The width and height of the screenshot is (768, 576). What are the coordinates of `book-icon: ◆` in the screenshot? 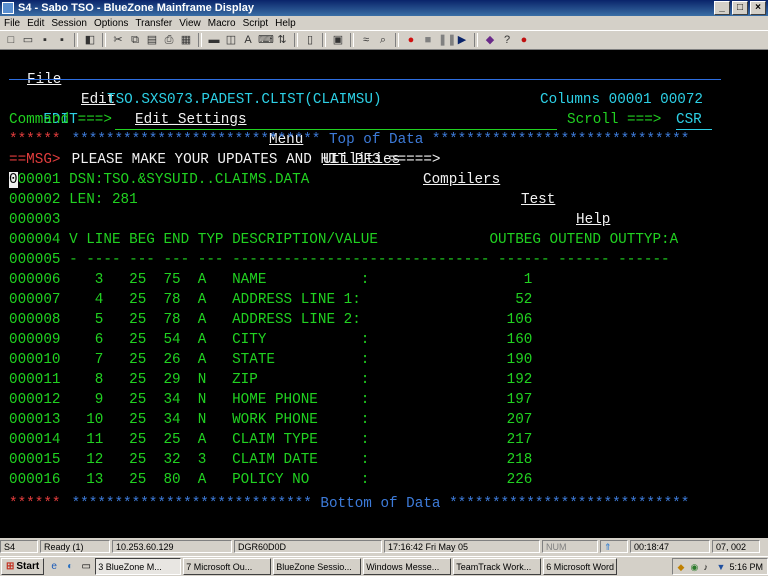 It's located at (490, 40).